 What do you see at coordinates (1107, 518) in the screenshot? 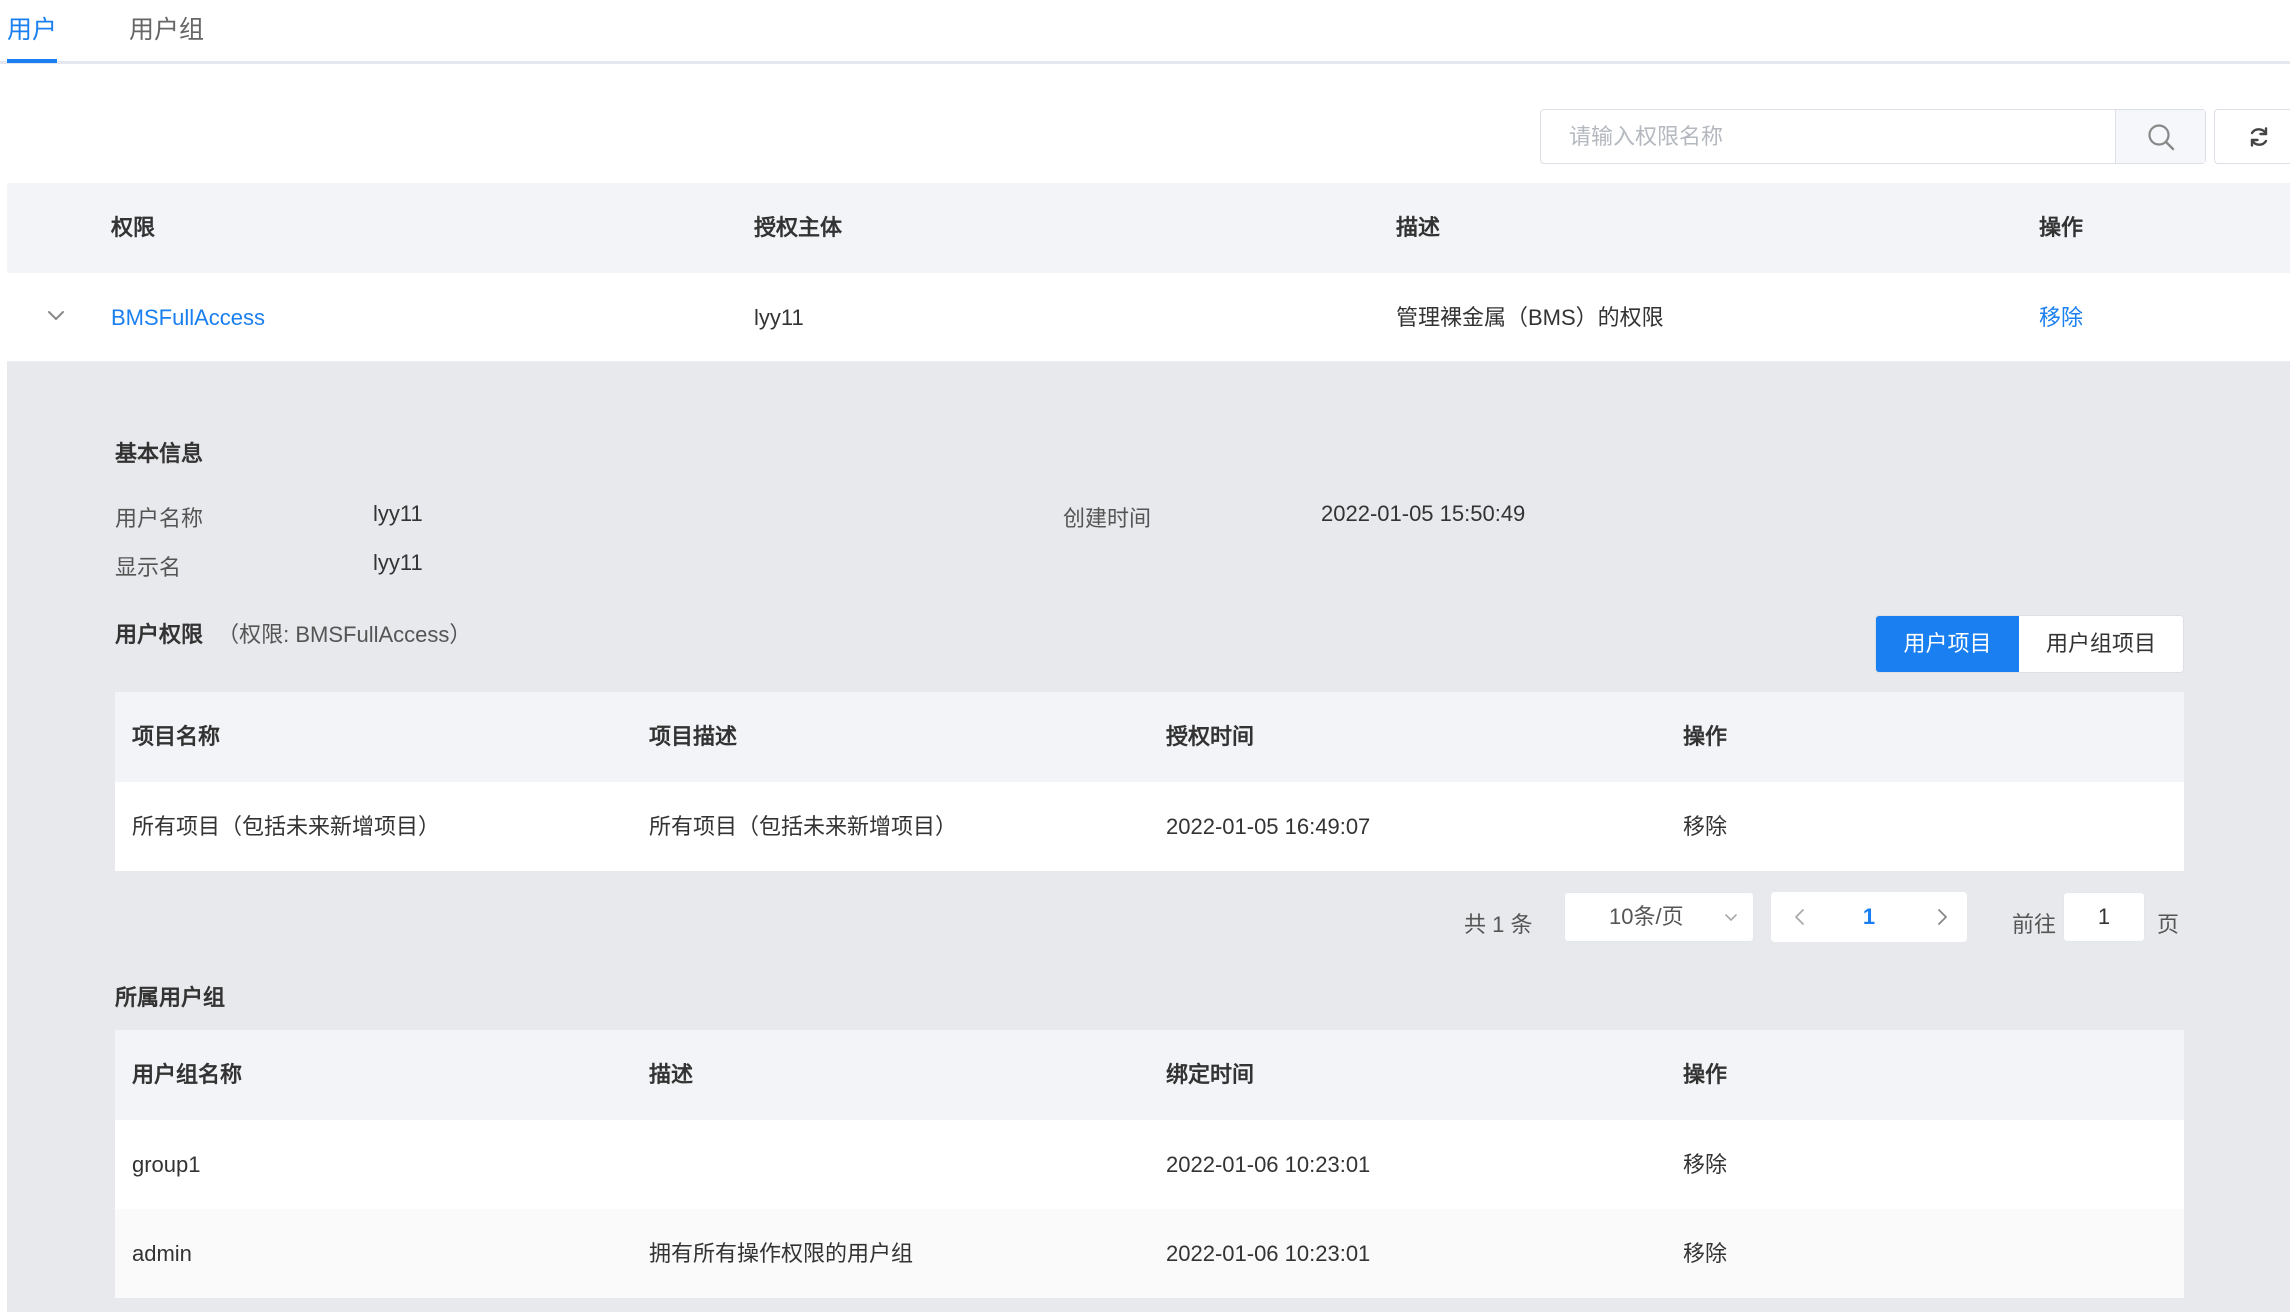
I see `created-time-label: 创建时间` at bounding box center [1107, 518].